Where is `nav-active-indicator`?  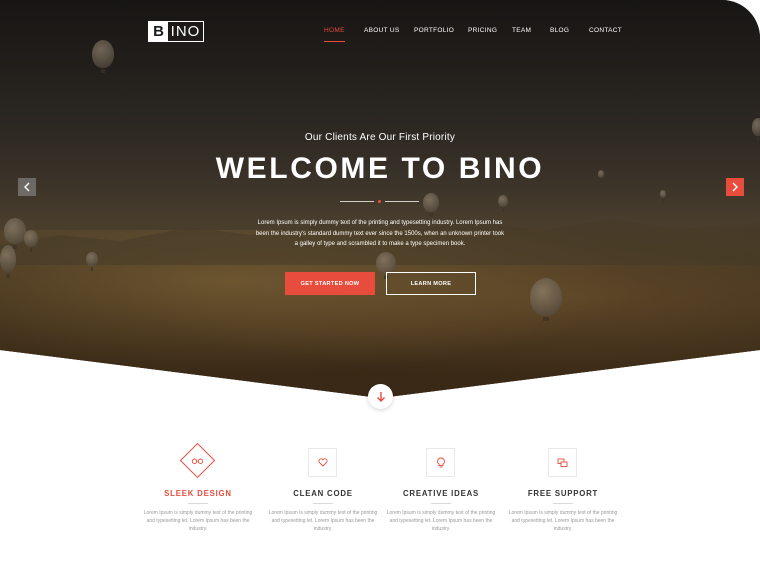
nav-active-indicator is located at coordinates (334, 41).